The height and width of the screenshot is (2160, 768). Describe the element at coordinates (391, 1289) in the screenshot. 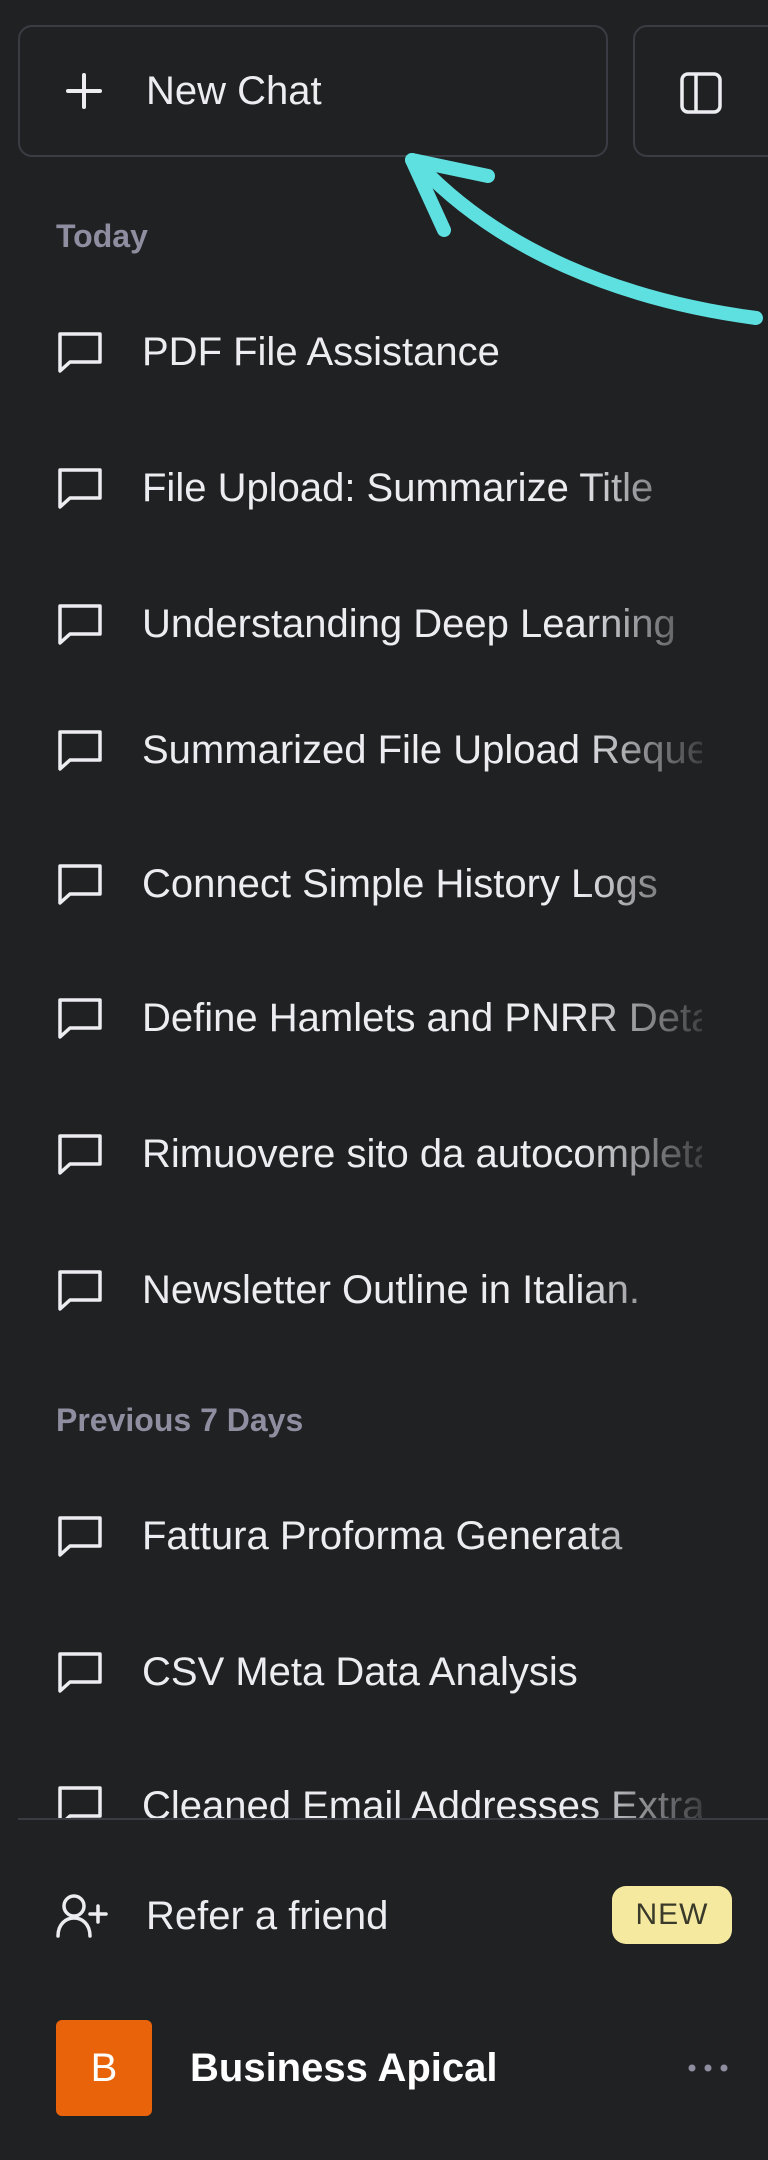

I see `chat-item-title: Newsletter Outline in Italian.` at that location.